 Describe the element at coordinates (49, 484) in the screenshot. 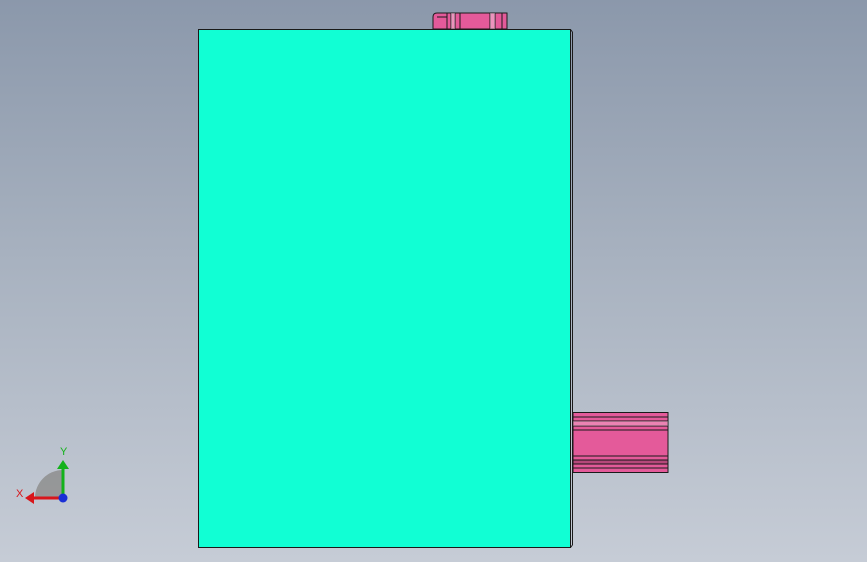

I see `triad-plane-icon` at that location.